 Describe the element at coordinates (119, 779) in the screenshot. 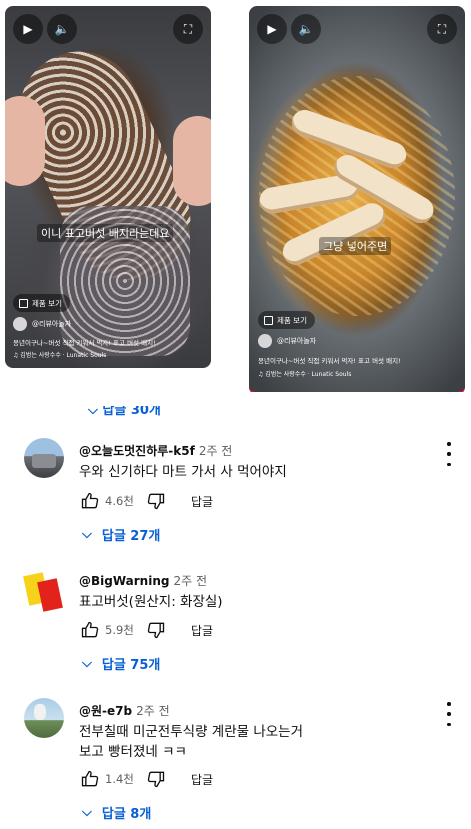

I see `like-count: 1.4천` at that location.